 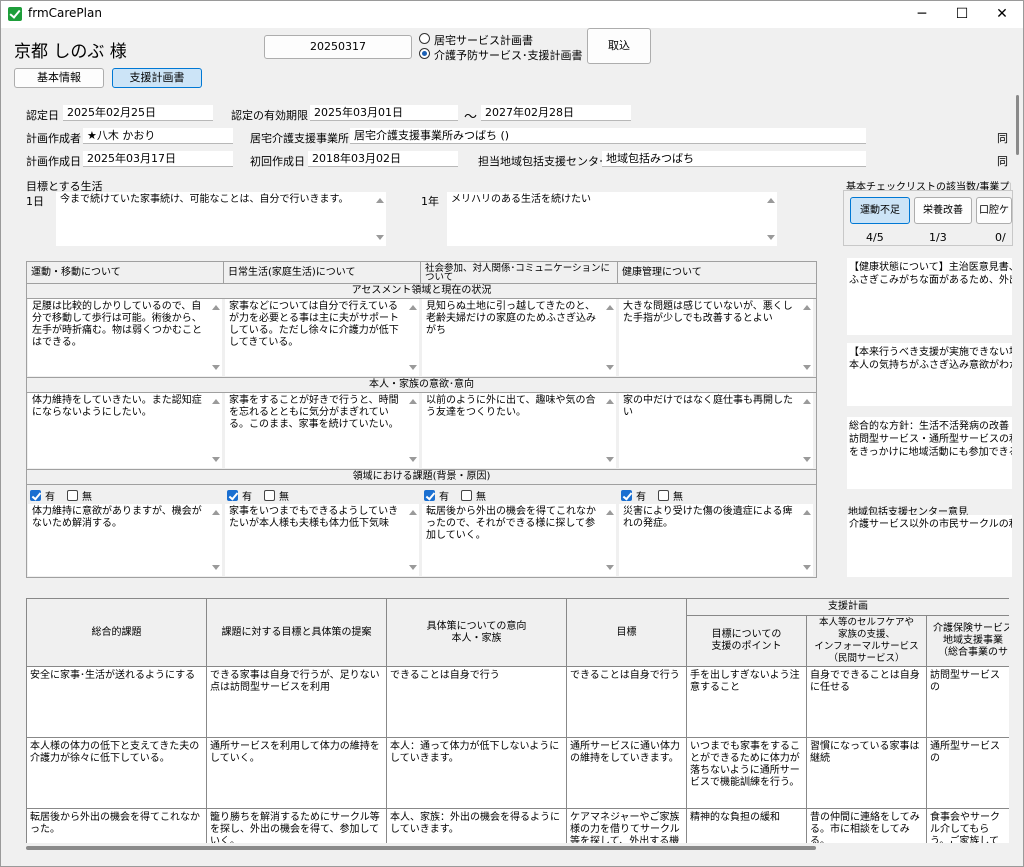 I want to click on wish-memo-4: 家の中だけではなく庭仕事も再開したい, so click(x=716, y=430).